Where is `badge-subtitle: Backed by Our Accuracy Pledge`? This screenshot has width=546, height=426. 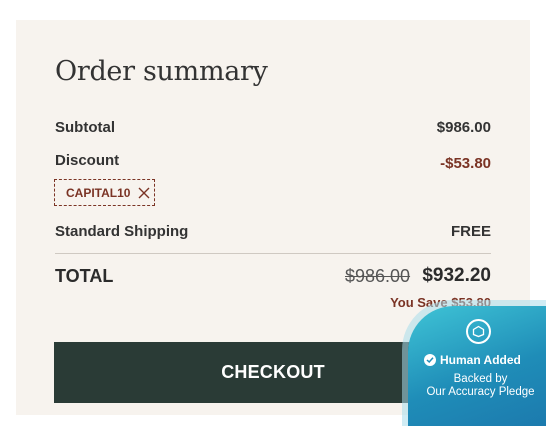
badge-subtitle: Backed by Our Accuracy Pledge is located at coordinates (477, 386).